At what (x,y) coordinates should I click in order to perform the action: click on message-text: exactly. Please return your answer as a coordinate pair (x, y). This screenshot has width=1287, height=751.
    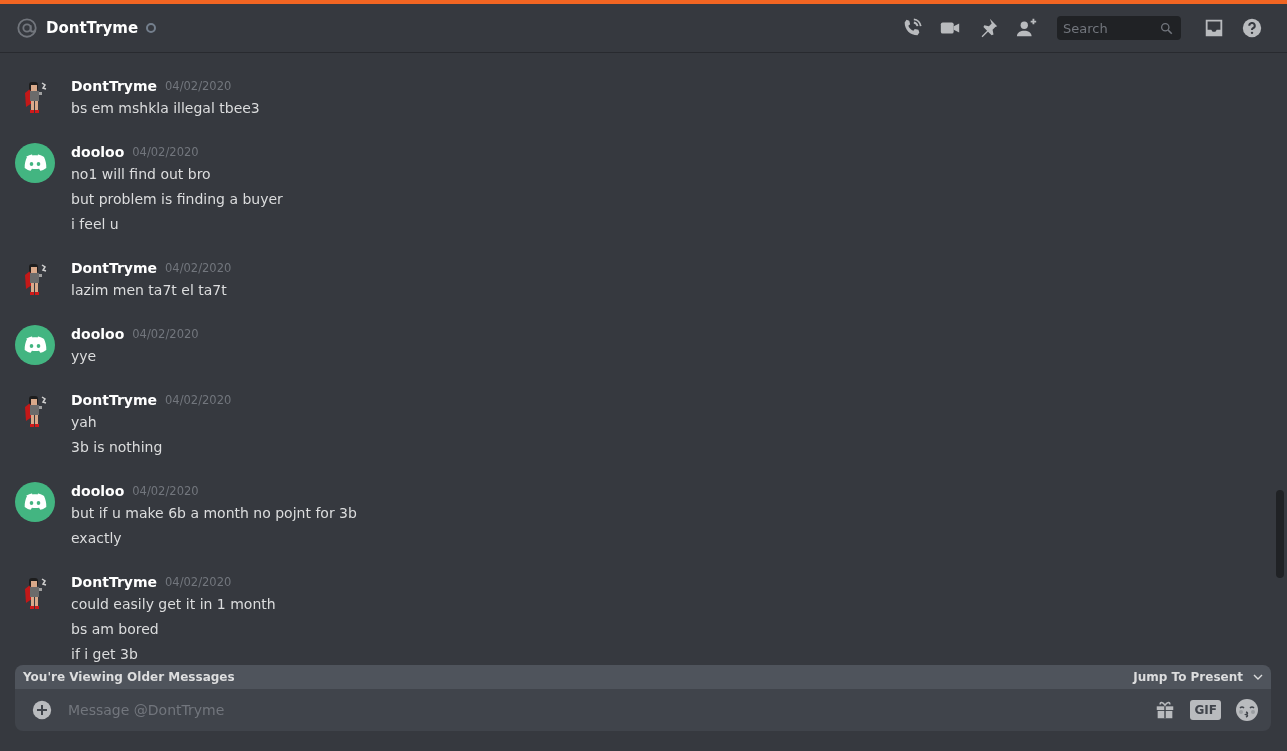
    Looking at the image, I should click on (97, 538).